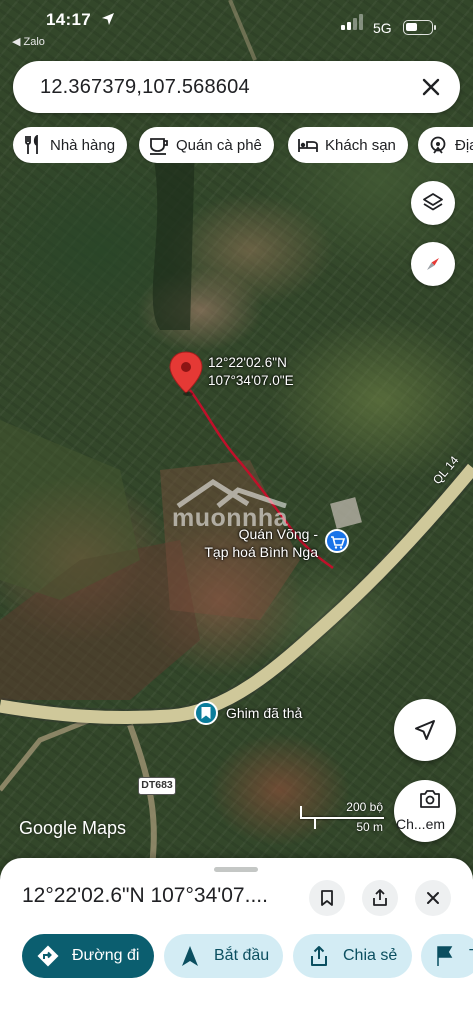 This screenshot has height=1024, width=473. I want to click on status-bar: 14:17 ◀ Zalo 5G, so click(236, 28).